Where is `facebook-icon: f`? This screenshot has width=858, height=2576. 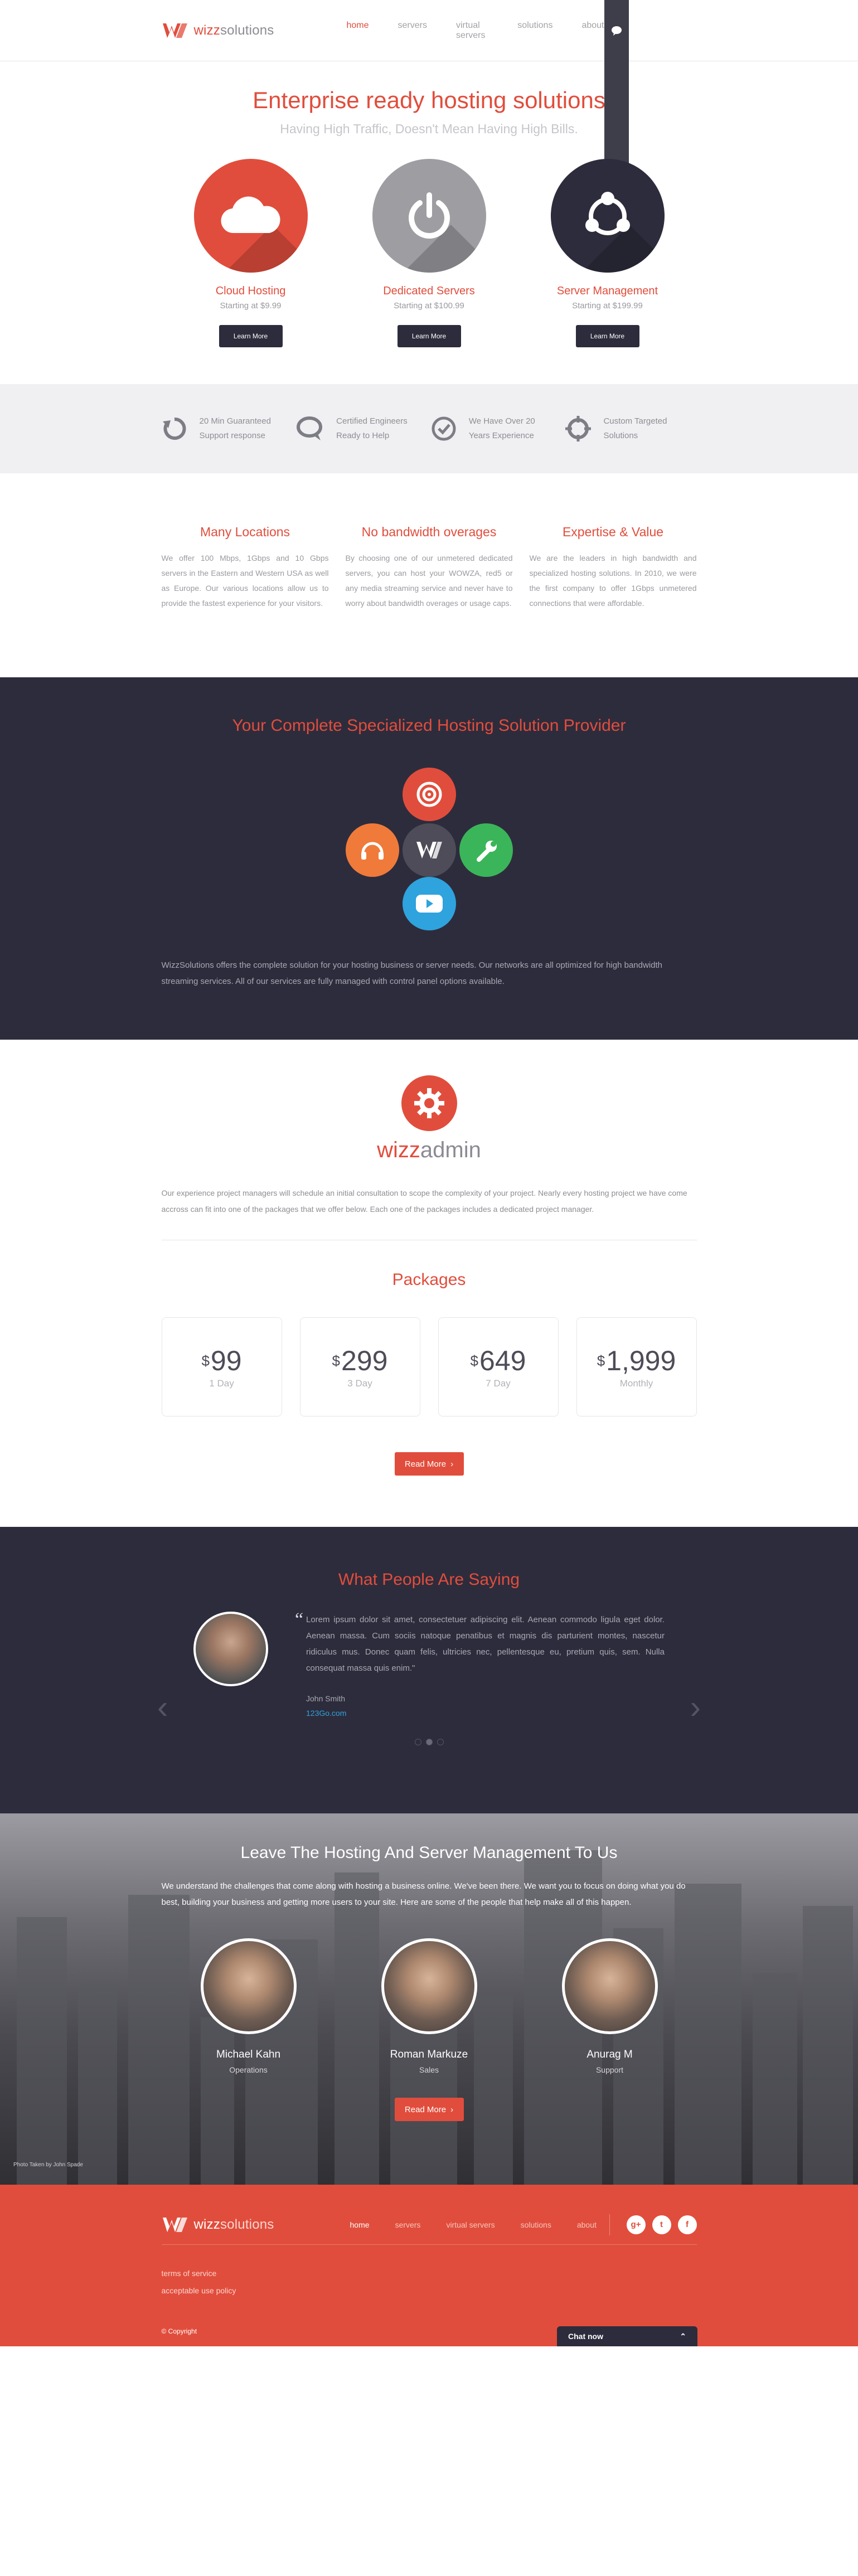 facebook-icon: f is located at coordinates (687, 2224).